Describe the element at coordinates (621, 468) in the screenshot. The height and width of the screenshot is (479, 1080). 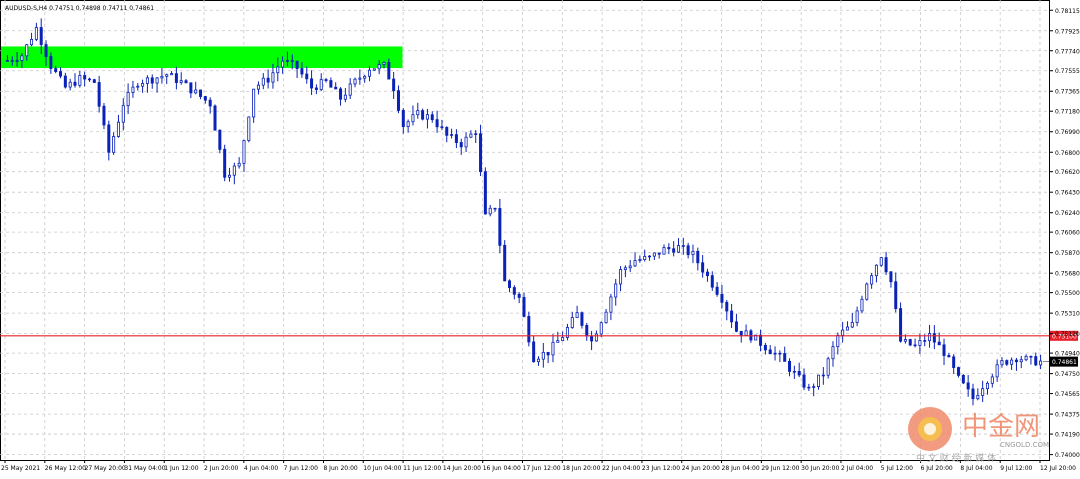
I see `time-tick-label: 22 Jun 04:00` at that location.